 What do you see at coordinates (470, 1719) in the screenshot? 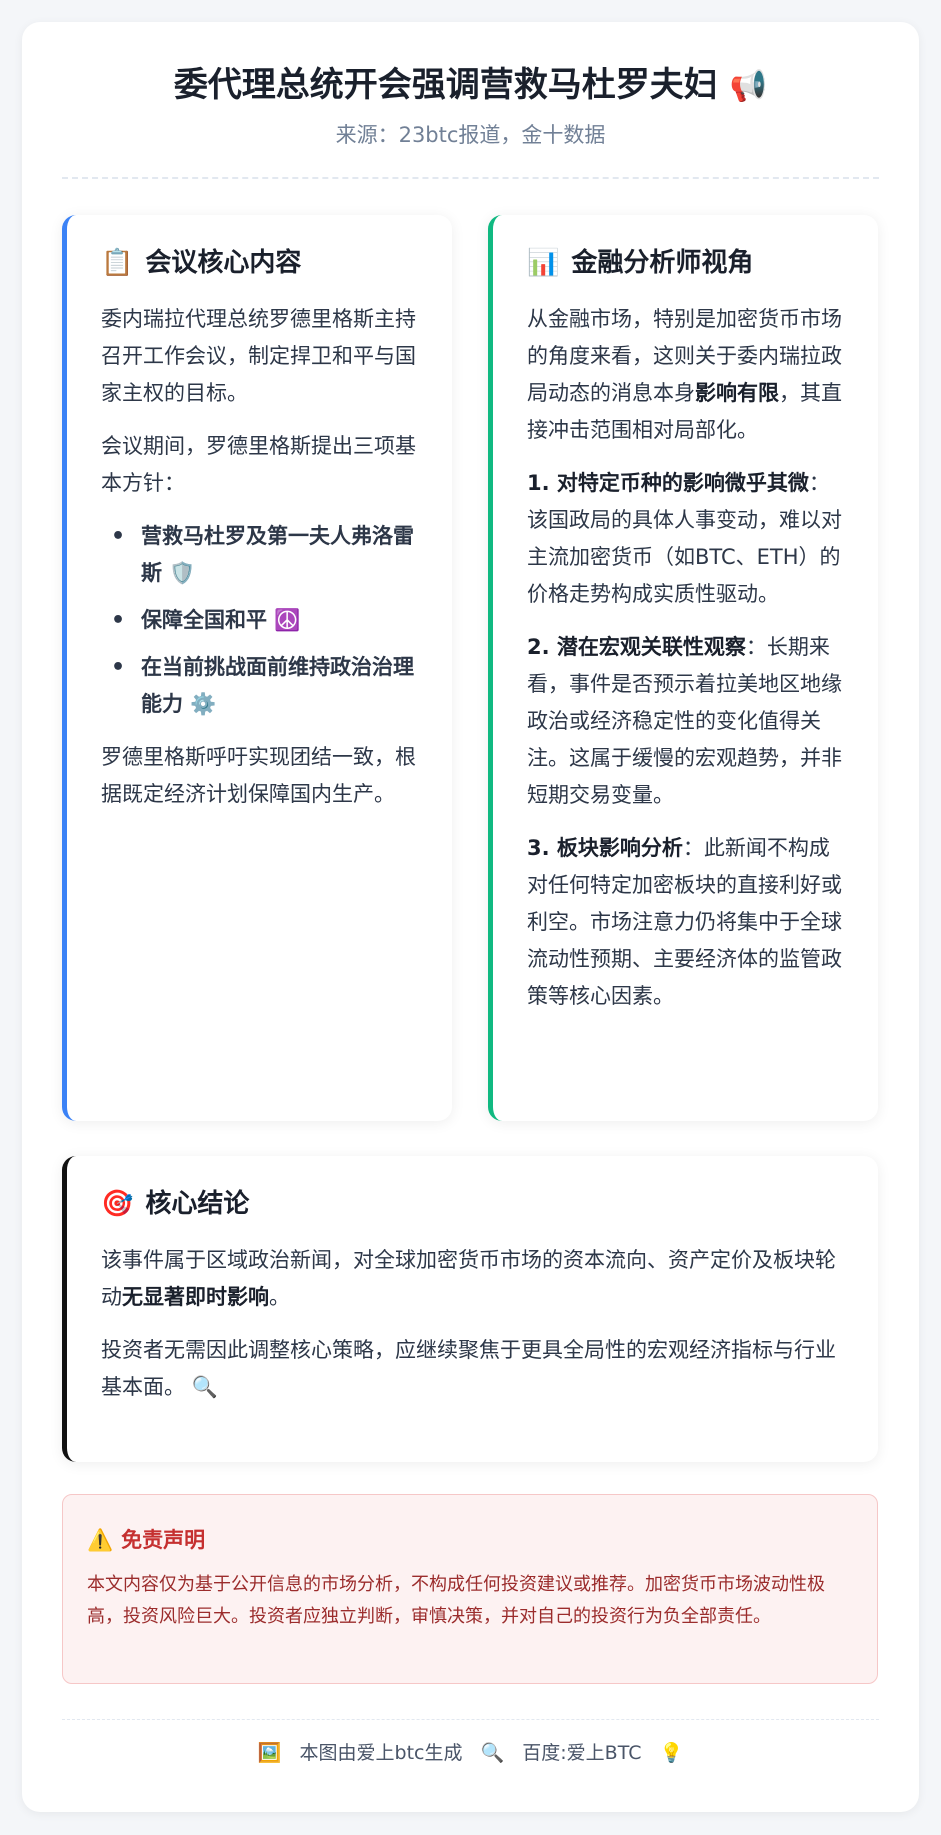
I see `footer-divider` at bounding box center [470, 1719].